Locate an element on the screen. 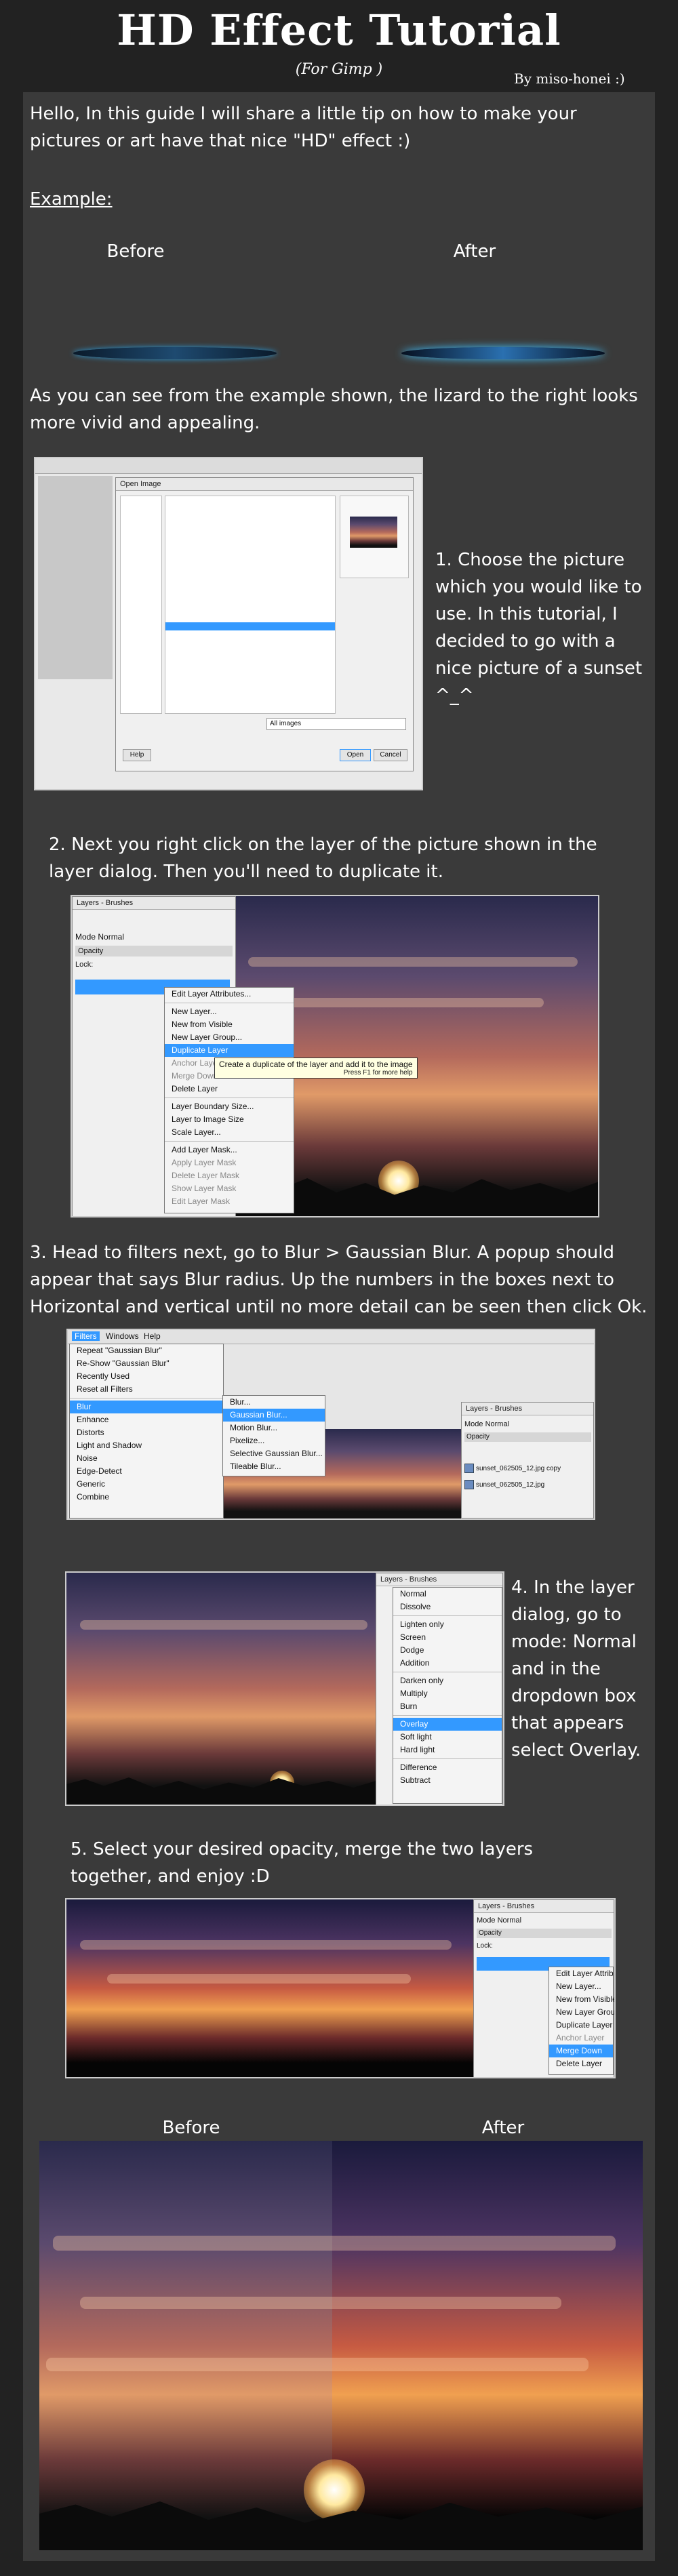  menu-filters: Filters is located at coordinates (86, 1336).